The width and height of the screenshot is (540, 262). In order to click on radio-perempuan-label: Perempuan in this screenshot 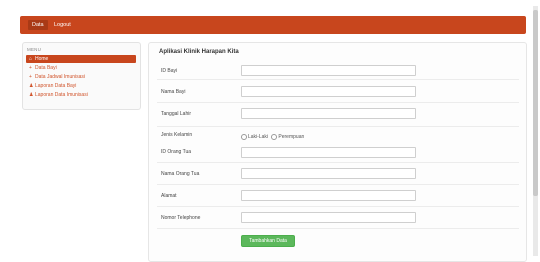, I will do `click(291, 137)`.